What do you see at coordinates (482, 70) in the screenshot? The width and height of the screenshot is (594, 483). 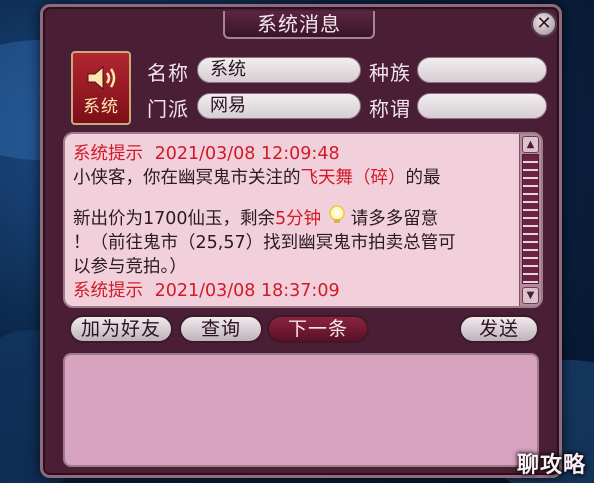 I see `race-field` at bounding box center [482, 70].